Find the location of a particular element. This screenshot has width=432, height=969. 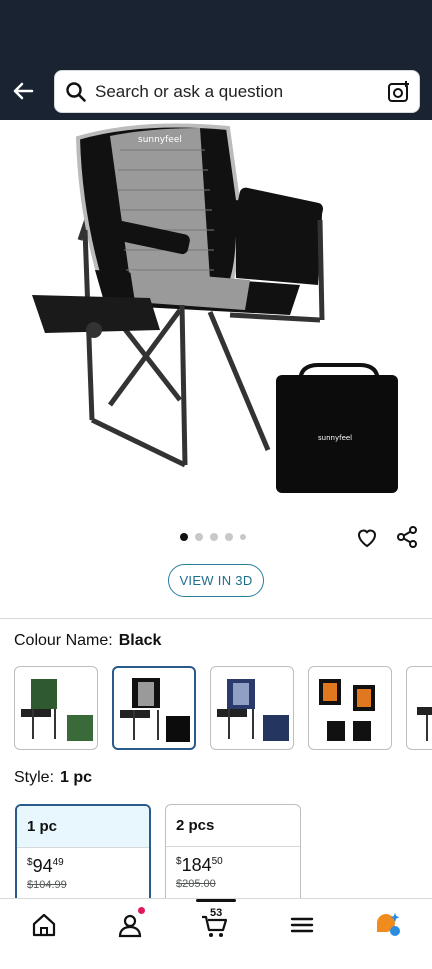

bottom-navigation: 53 is located at coordinates (216, 933).